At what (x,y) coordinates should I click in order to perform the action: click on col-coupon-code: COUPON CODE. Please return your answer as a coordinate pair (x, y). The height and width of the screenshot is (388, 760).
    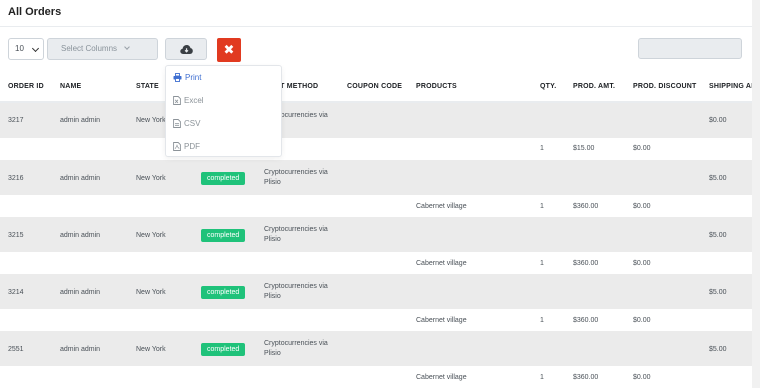
    Looking at the image, I should click on (374, 86).